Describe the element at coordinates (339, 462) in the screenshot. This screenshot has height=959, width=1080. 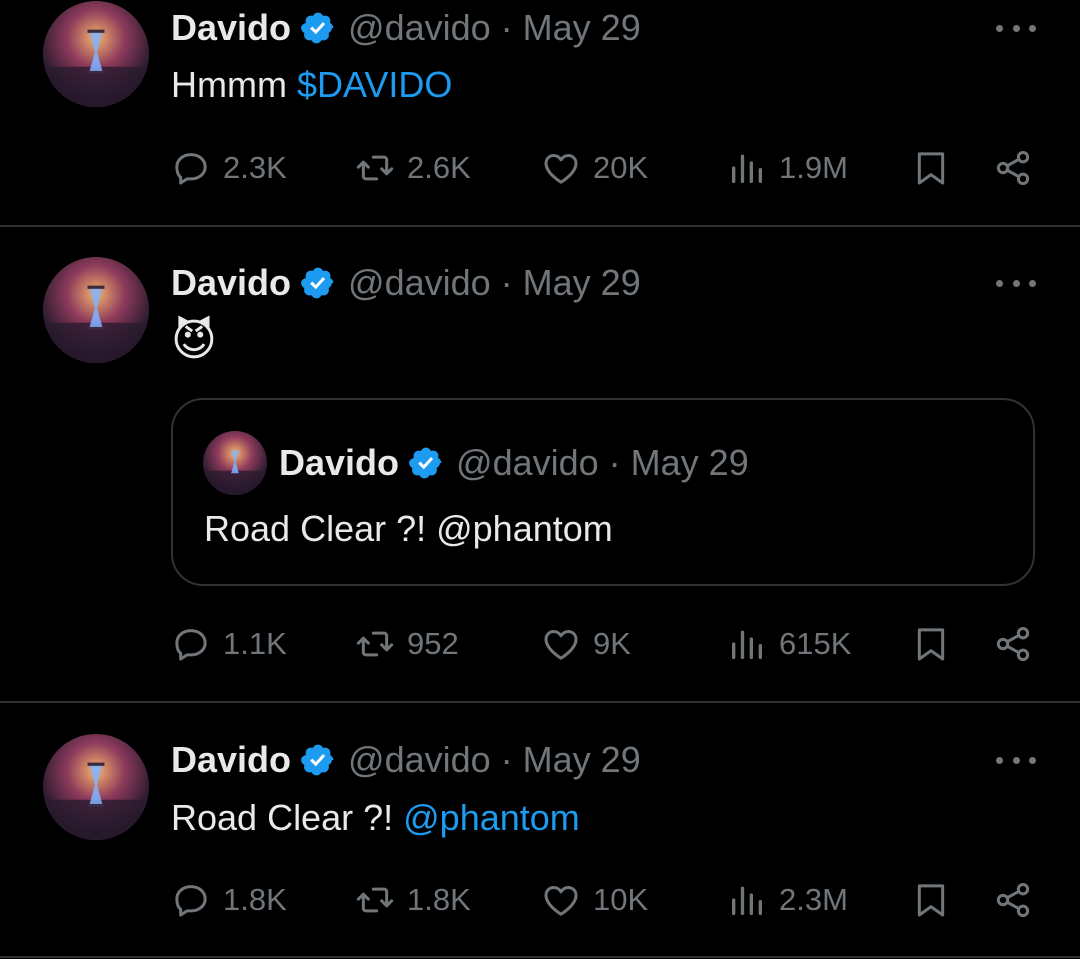
I see `quoted-author-name: Davido` at that location.